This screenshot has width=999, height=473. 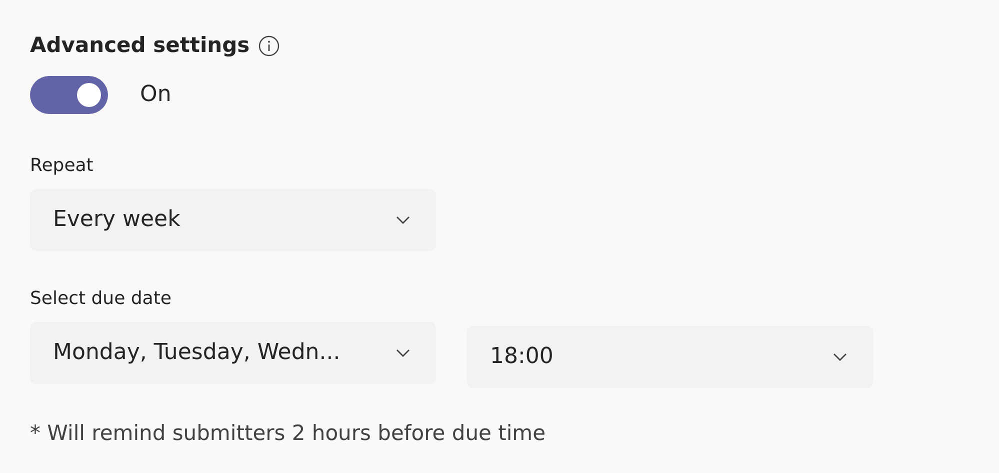 I want to click on toggle-label: On, so click(x=156, y=95).